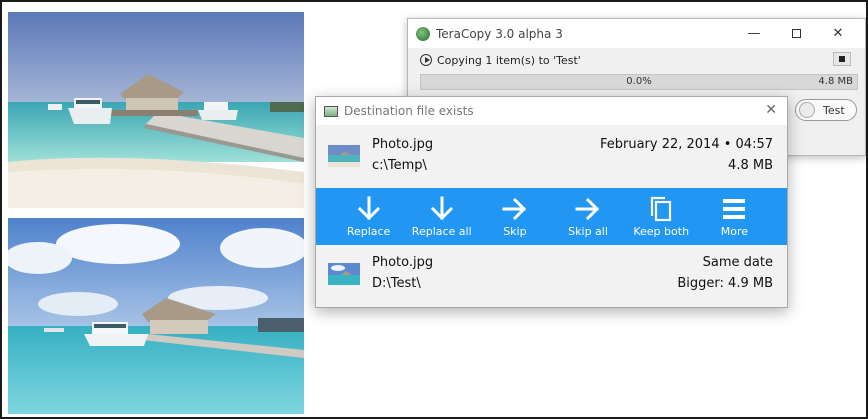 The width and height of the screenshot is (868, 419). I want to click on status-text: Copying 1 item(s) to 'Test', so click(509, 60).